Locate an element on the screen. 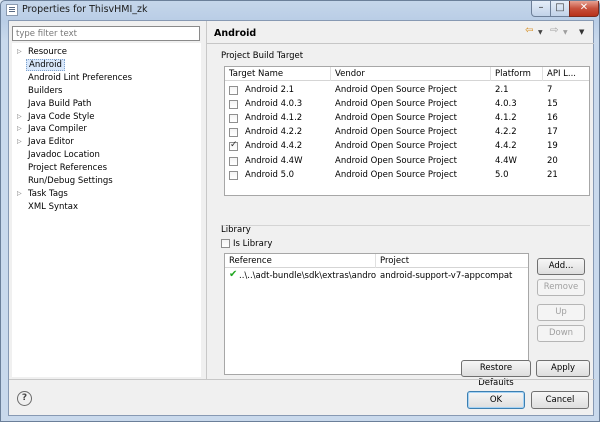  help-icon: ? is located at coordinates (24, 398).